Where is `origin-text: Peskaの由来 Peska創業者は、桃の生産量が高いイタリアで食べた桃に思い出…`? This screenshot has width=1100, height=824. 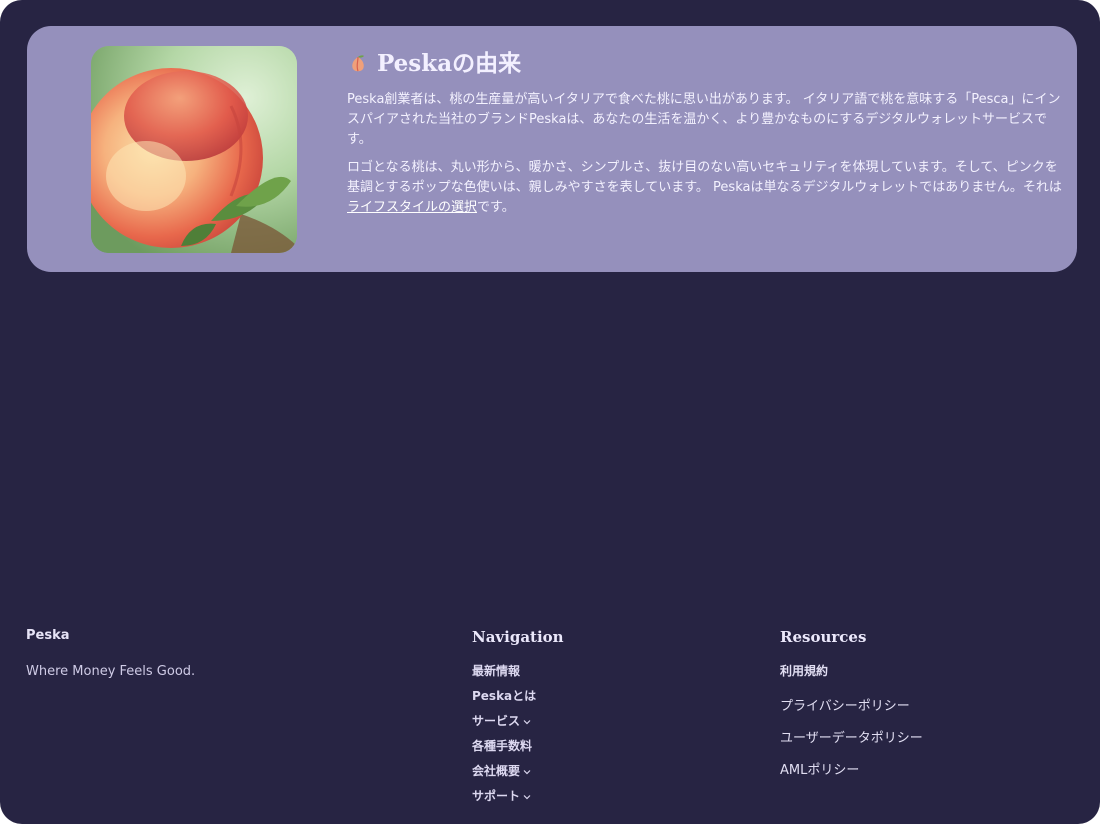
origin-text: Peskaの由来 Peska創業者は、桃の生産量が高いイタリアで食べた桃に思い出… is located at coordinates (706, 137).